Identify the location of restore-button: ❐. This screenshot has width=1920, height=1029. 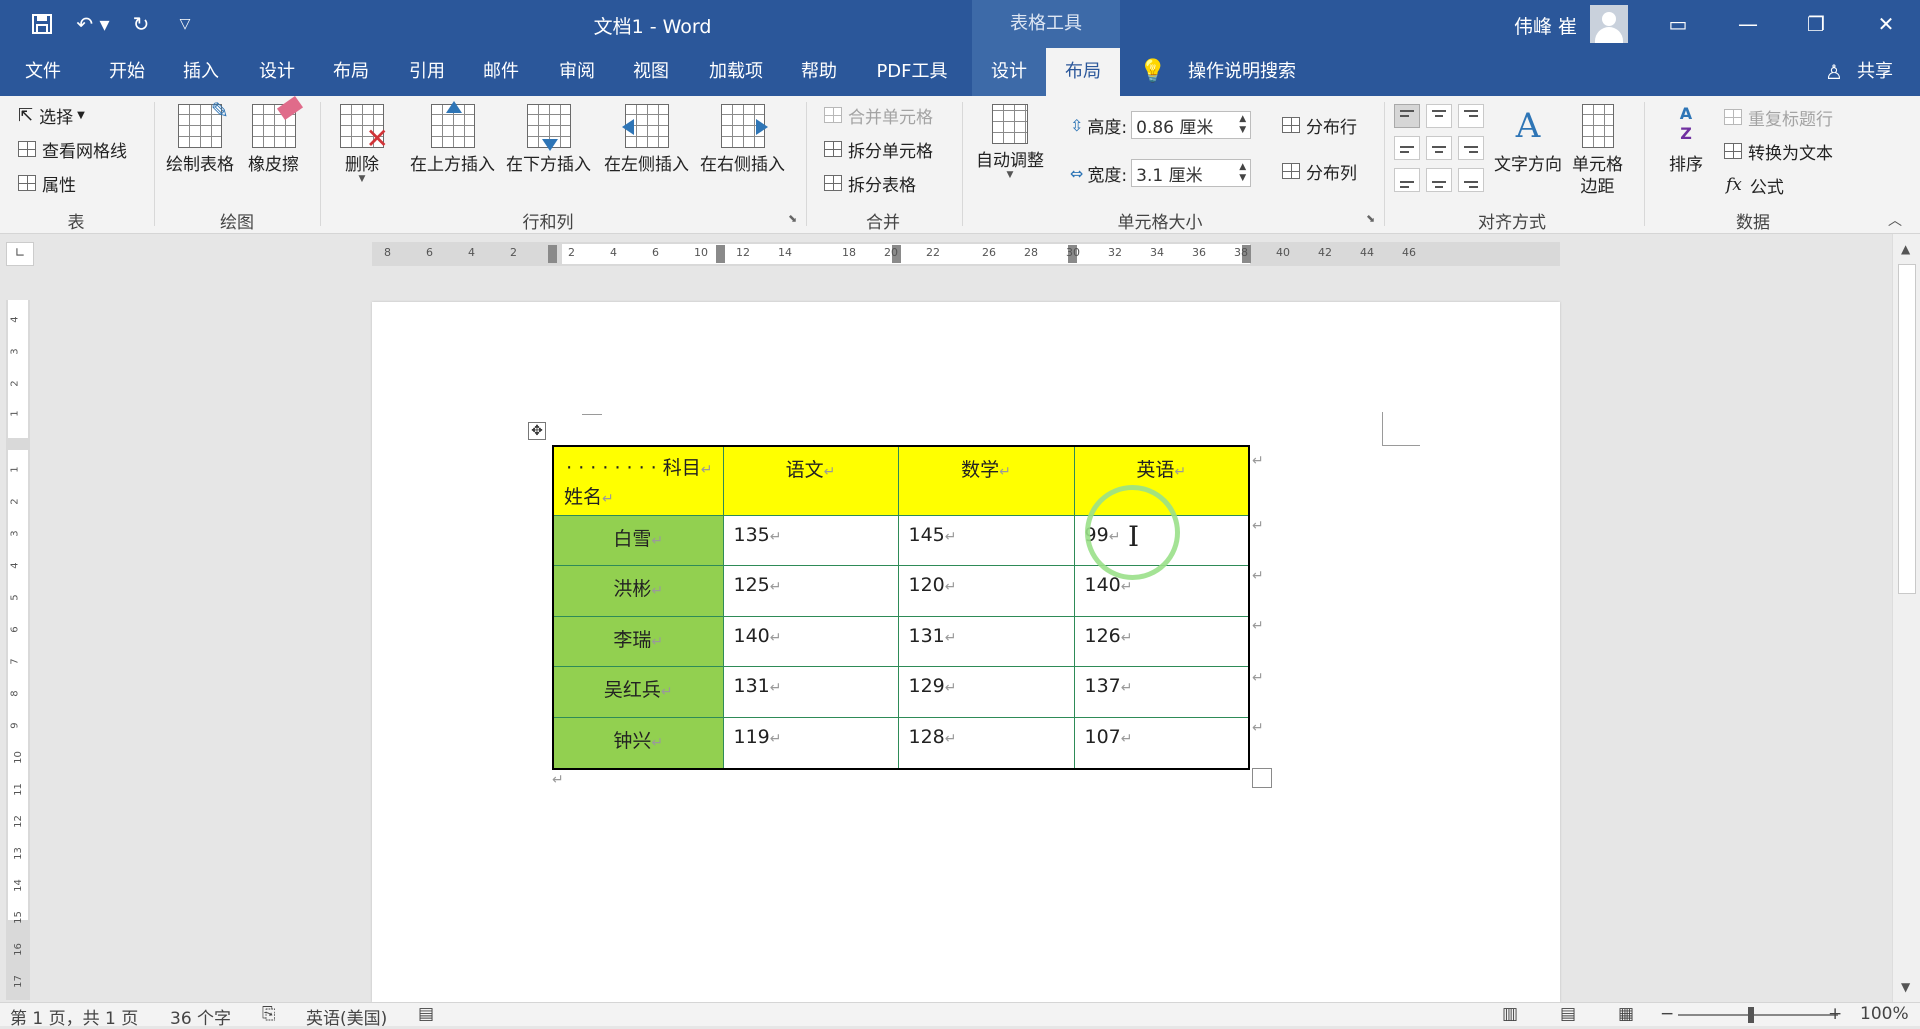
(1816, 24).